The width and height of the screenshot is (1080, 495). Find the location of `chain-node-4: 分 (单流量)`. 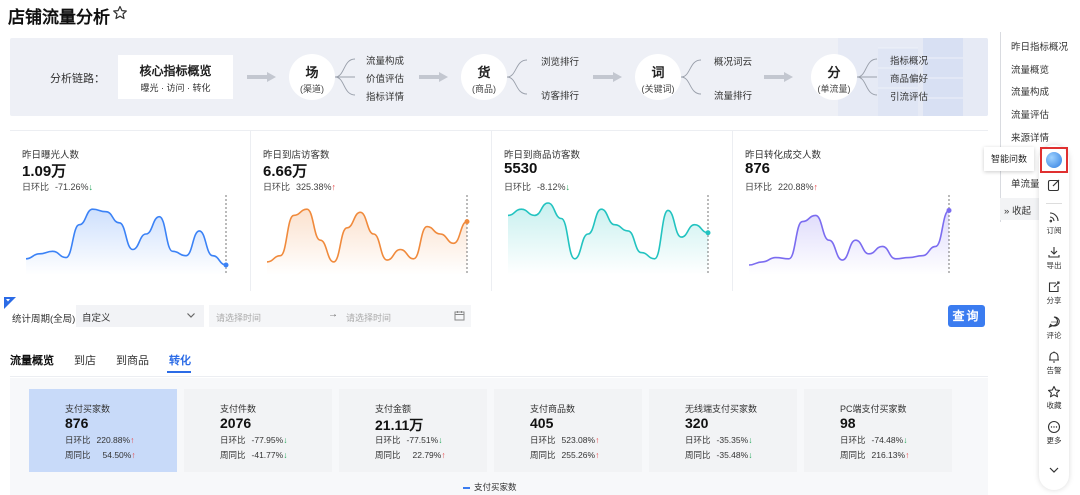

chain-node-4: 分 (单流量) is located at coordinates (834, 77).